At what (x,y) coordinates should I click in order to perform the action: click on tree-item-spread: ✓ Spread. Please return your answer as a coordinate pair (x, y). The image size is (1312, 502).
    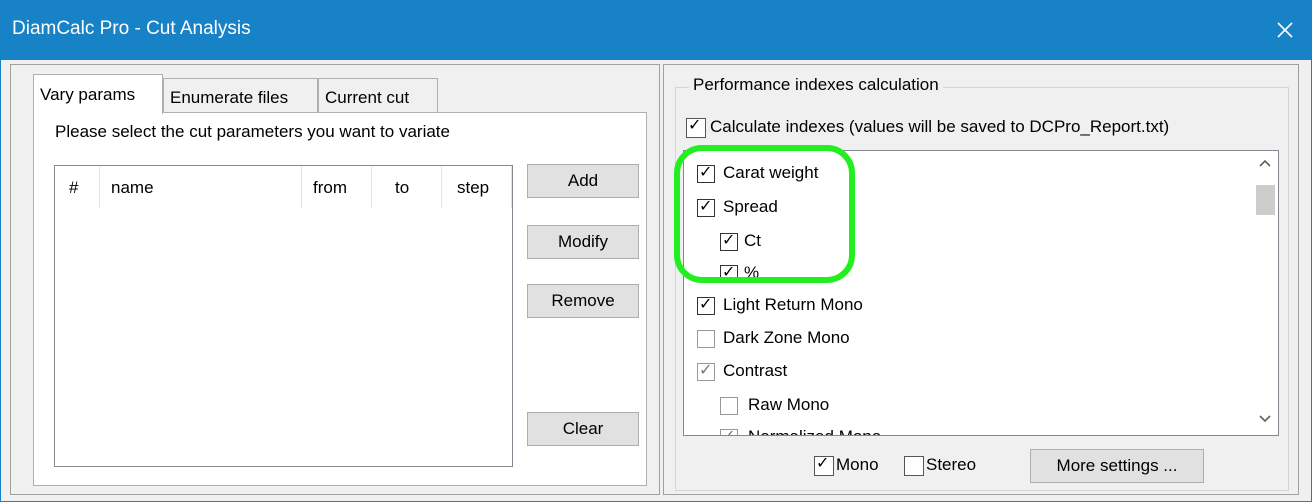
    Looking at the image, I should click on (737, 207).